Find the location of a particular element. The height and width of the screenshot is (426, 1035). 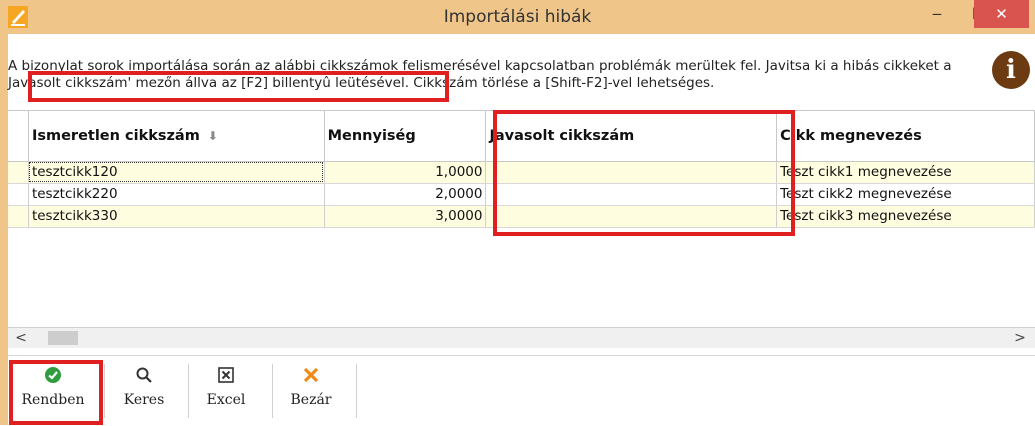

quantity-cell: 1,0000 is located at coordinates (405, 172).